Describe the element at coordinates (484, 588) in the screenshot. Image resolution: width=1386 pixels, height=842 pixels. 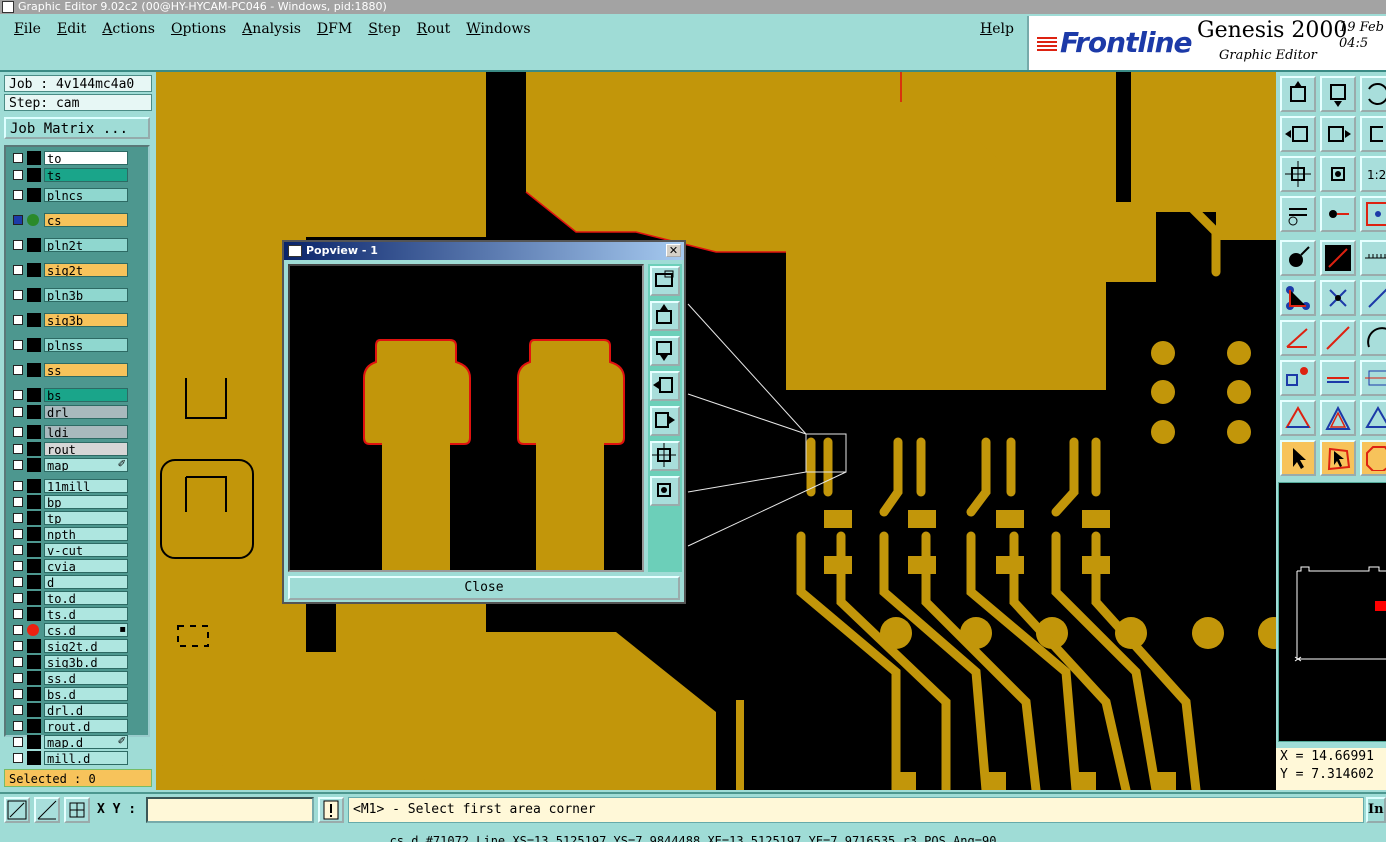
I see `popview-close-button: Close` at that location.